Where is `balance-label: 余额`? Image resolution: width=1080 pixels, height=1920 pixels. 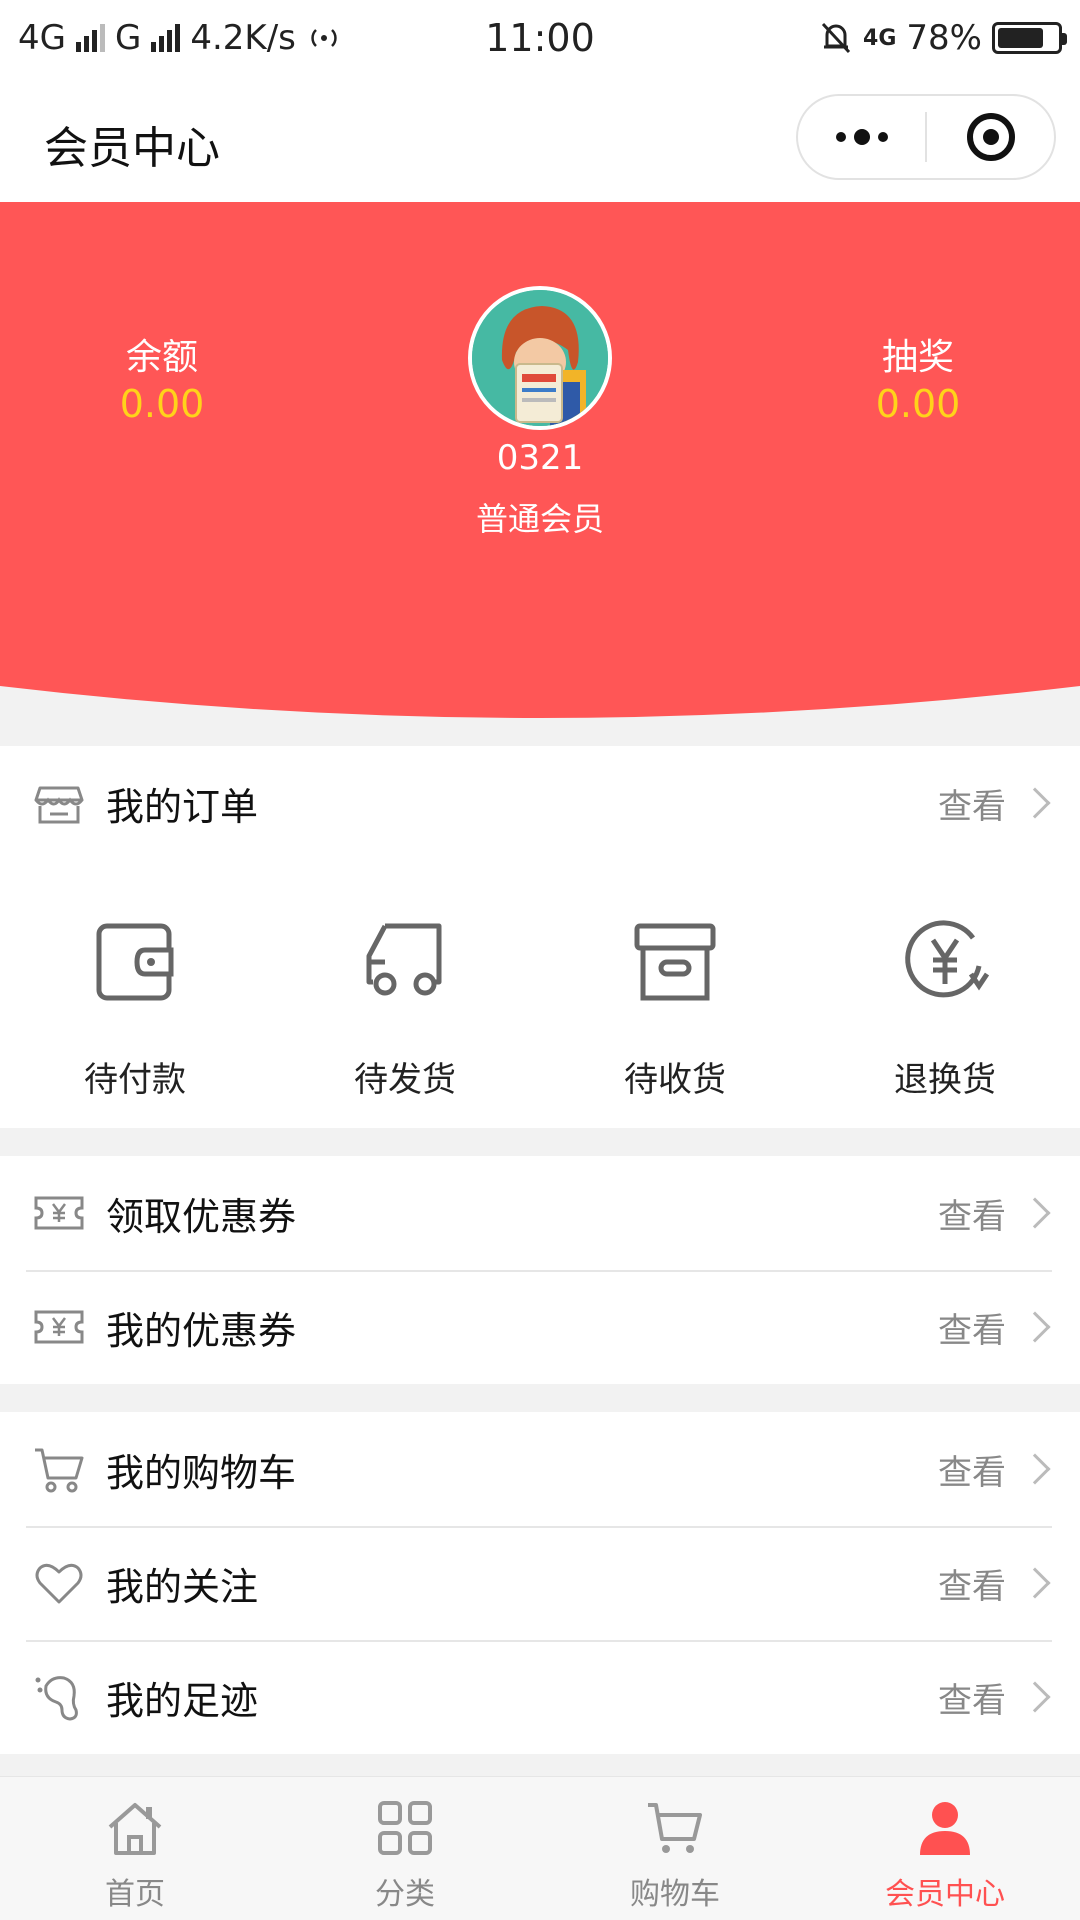
balance-label: 余额 is located at coordinates (161, 357).